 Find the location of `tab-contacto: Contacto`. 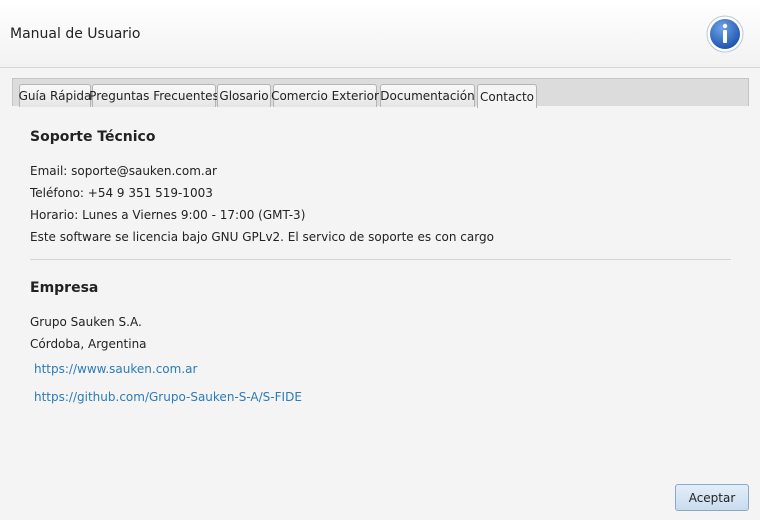

tab-contacto: Contacto is located at coordinates (507, 96).